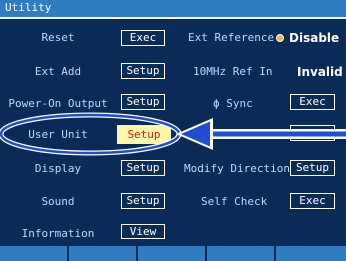 The height and width of the screenshot is (261, 346). I want to click on sound-label: Sound, so click(58, 201).